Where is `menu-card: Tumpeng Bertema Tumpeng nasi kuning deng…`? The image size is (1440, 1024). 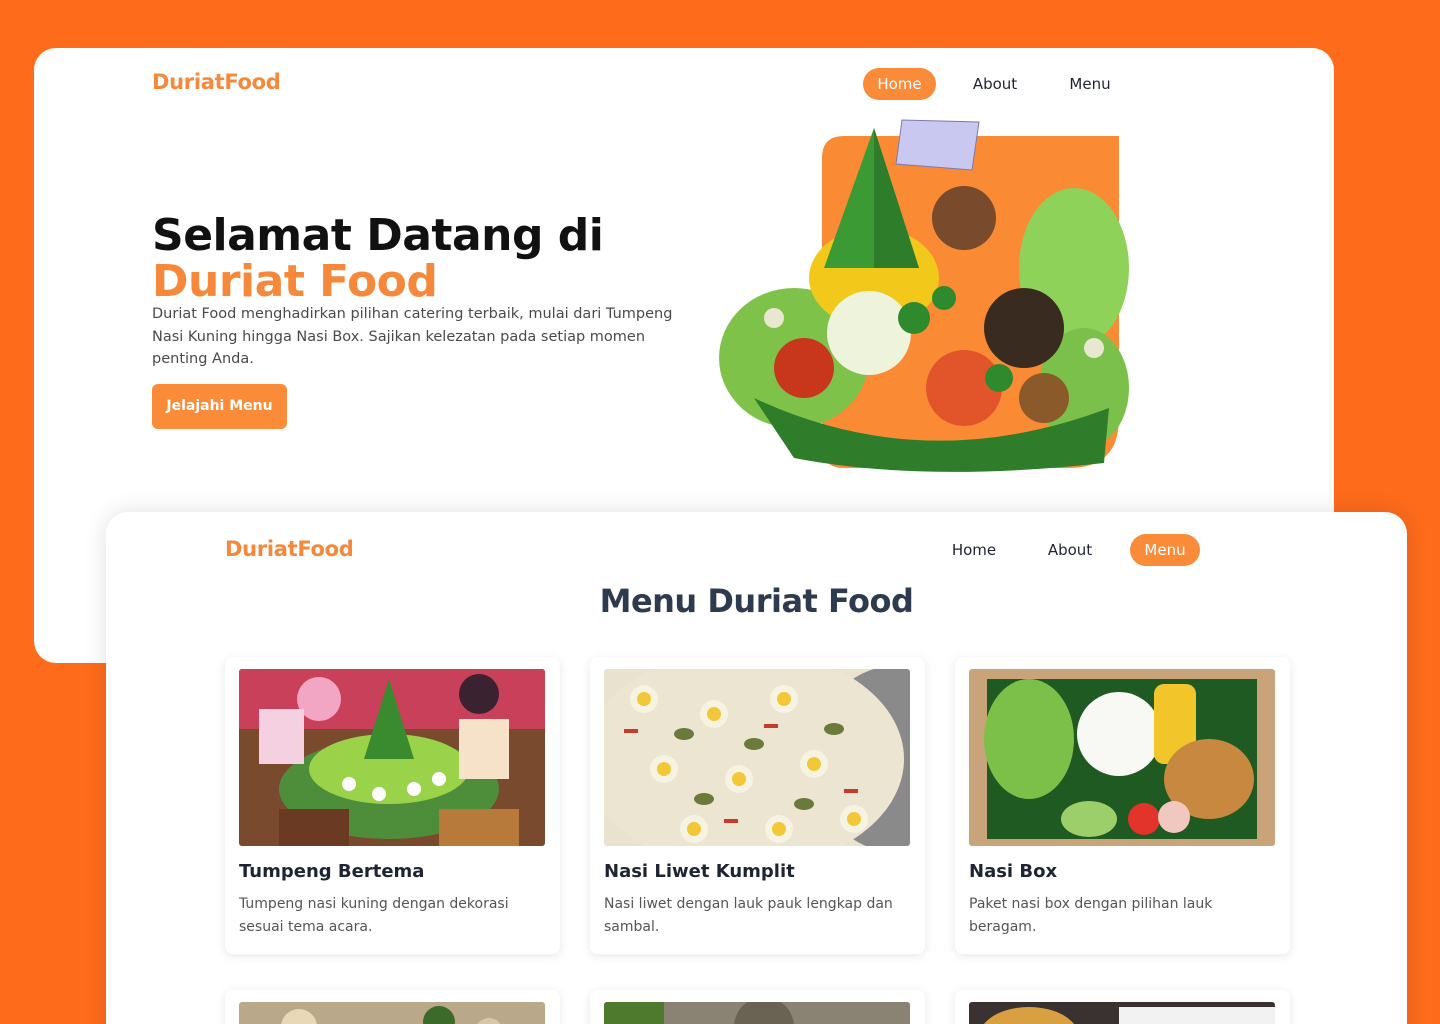 menu-card: Tumpeng Bertema Tumpeng nasi kuning deng… is located at coordinates (392, 805).